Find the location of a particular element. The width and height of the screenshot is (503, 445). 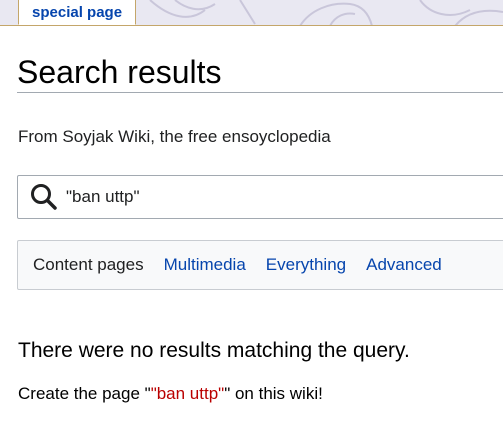

profile-multimedia: Multimedia is located at coordinates (205, 265).